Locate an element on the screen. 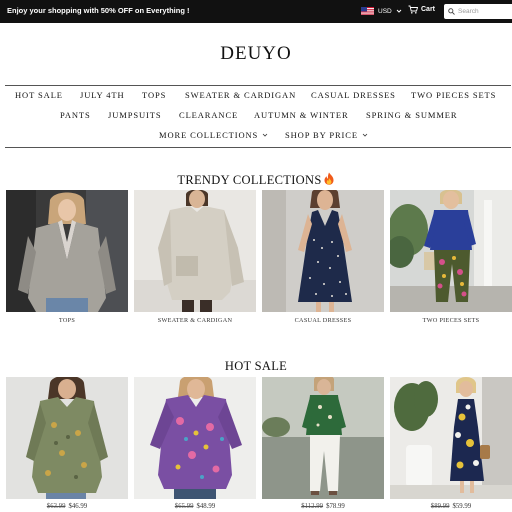 The image size is (512, 512). trendy-collections-heading: TRENDY COLLECTIONS is located at coordinates (256, 180).